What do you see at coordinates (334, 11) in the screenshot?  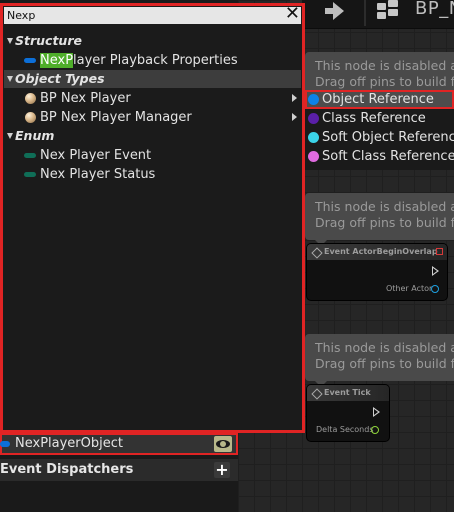 I see `navigate-forward-icon` at bounding box center [334, 11].